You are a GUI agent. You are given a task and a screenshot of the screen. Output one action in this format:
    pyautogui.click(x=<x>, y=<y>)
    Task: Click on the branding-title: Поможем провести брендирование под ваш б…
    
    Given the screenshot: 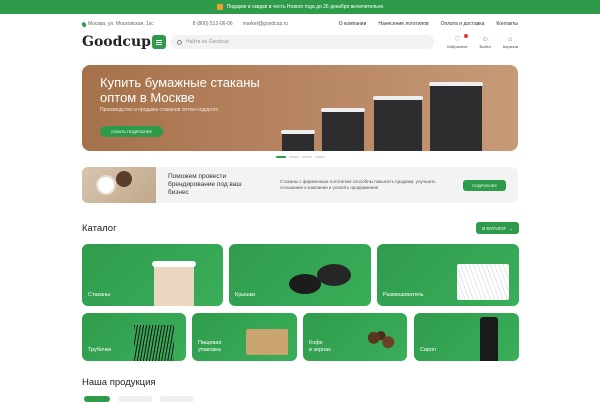 What is the action you would take?
    pyautogui.click(x=205, y=184)
    